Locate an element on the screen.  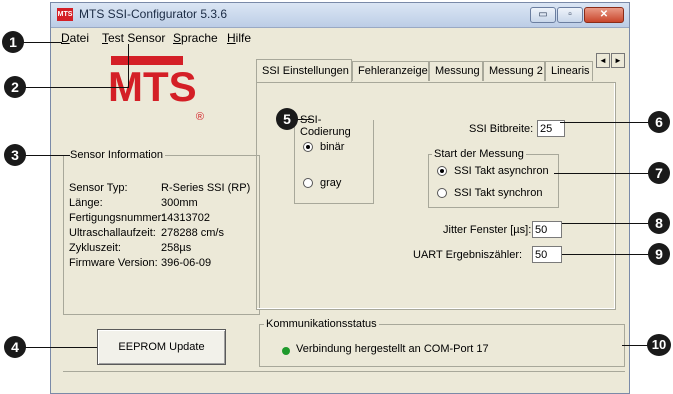
communication-status-legend: Kommunikationsstatus is located at coordinates (321, 324).